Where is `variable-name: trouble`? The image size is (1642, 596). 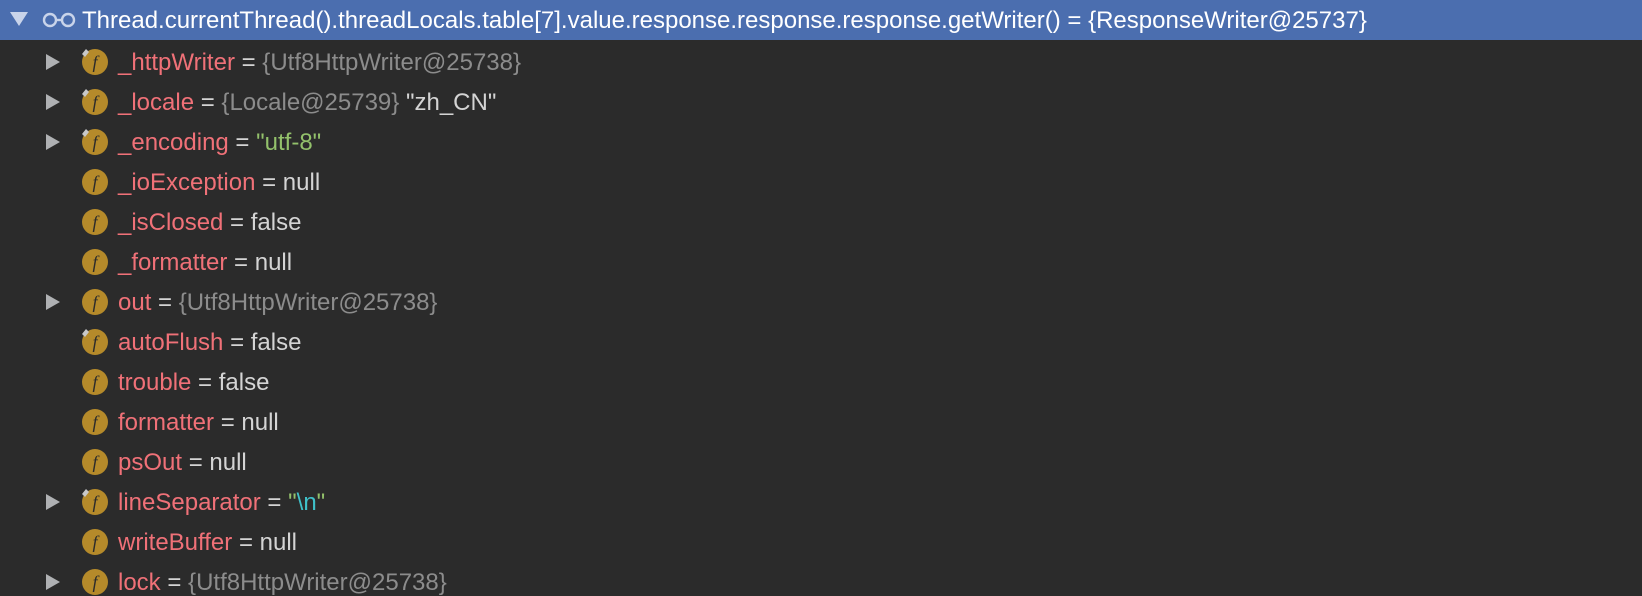 variable-name: trouble is located at coordinates (155, 382).